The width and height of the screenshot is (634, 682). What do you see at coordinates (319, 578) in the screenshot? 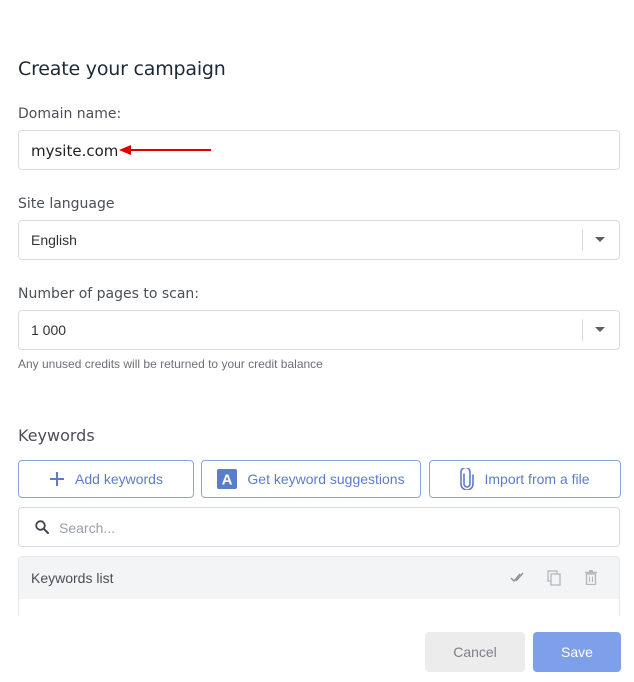
I see `keywords-list-header: Keywords list` at bounding box center [319, 578].